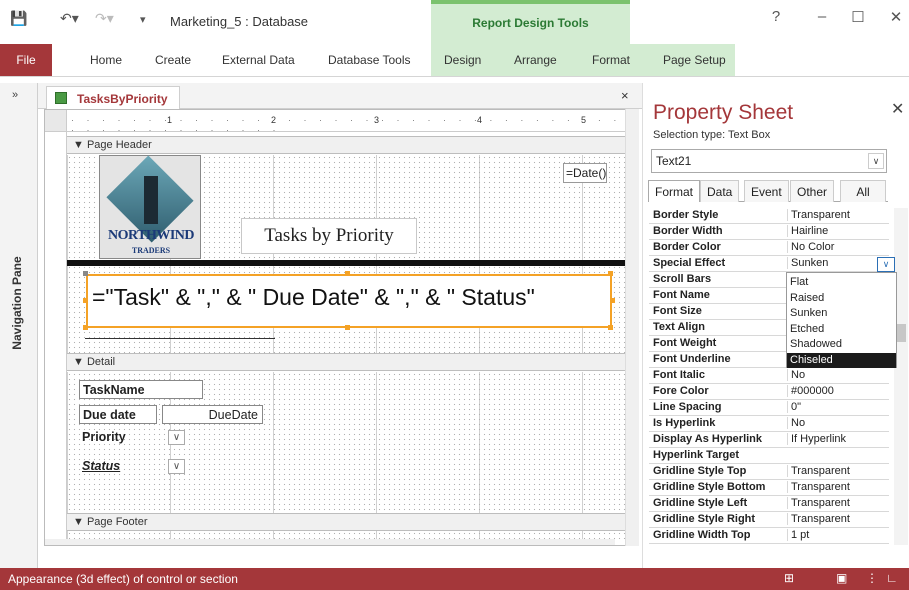 The width and height of the screenshot is (909, 590). I want to click on tab-home: Home, so click(106, 60).